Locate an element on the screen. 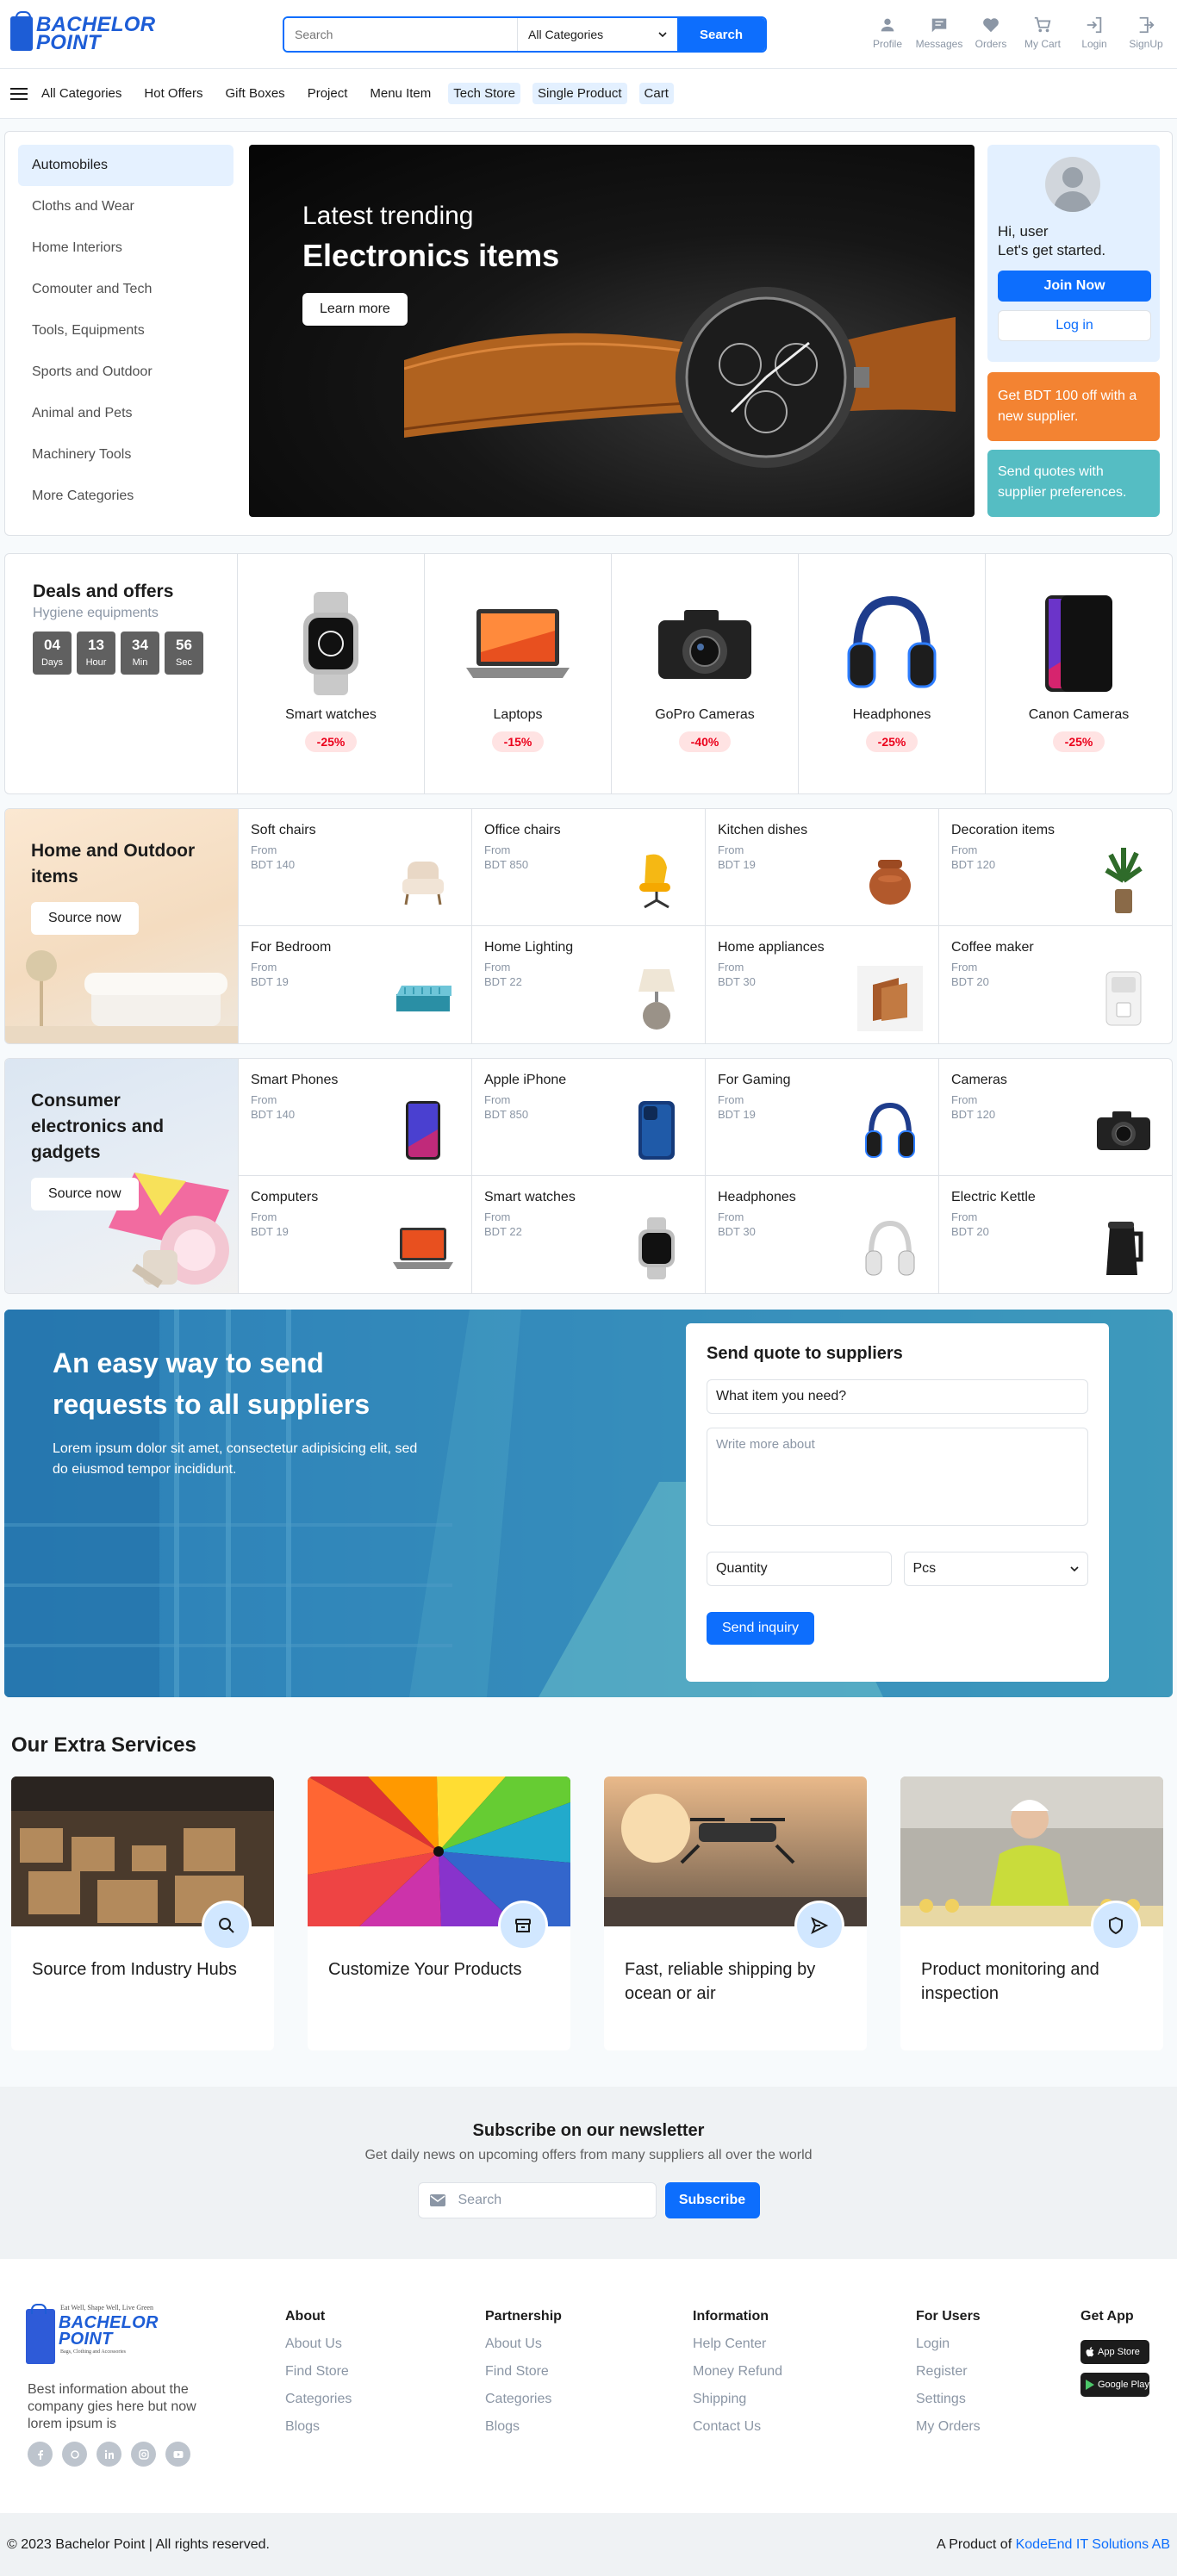 The image size is (1177, 2576). facebook-icon is located at coordinates (40, 2455).